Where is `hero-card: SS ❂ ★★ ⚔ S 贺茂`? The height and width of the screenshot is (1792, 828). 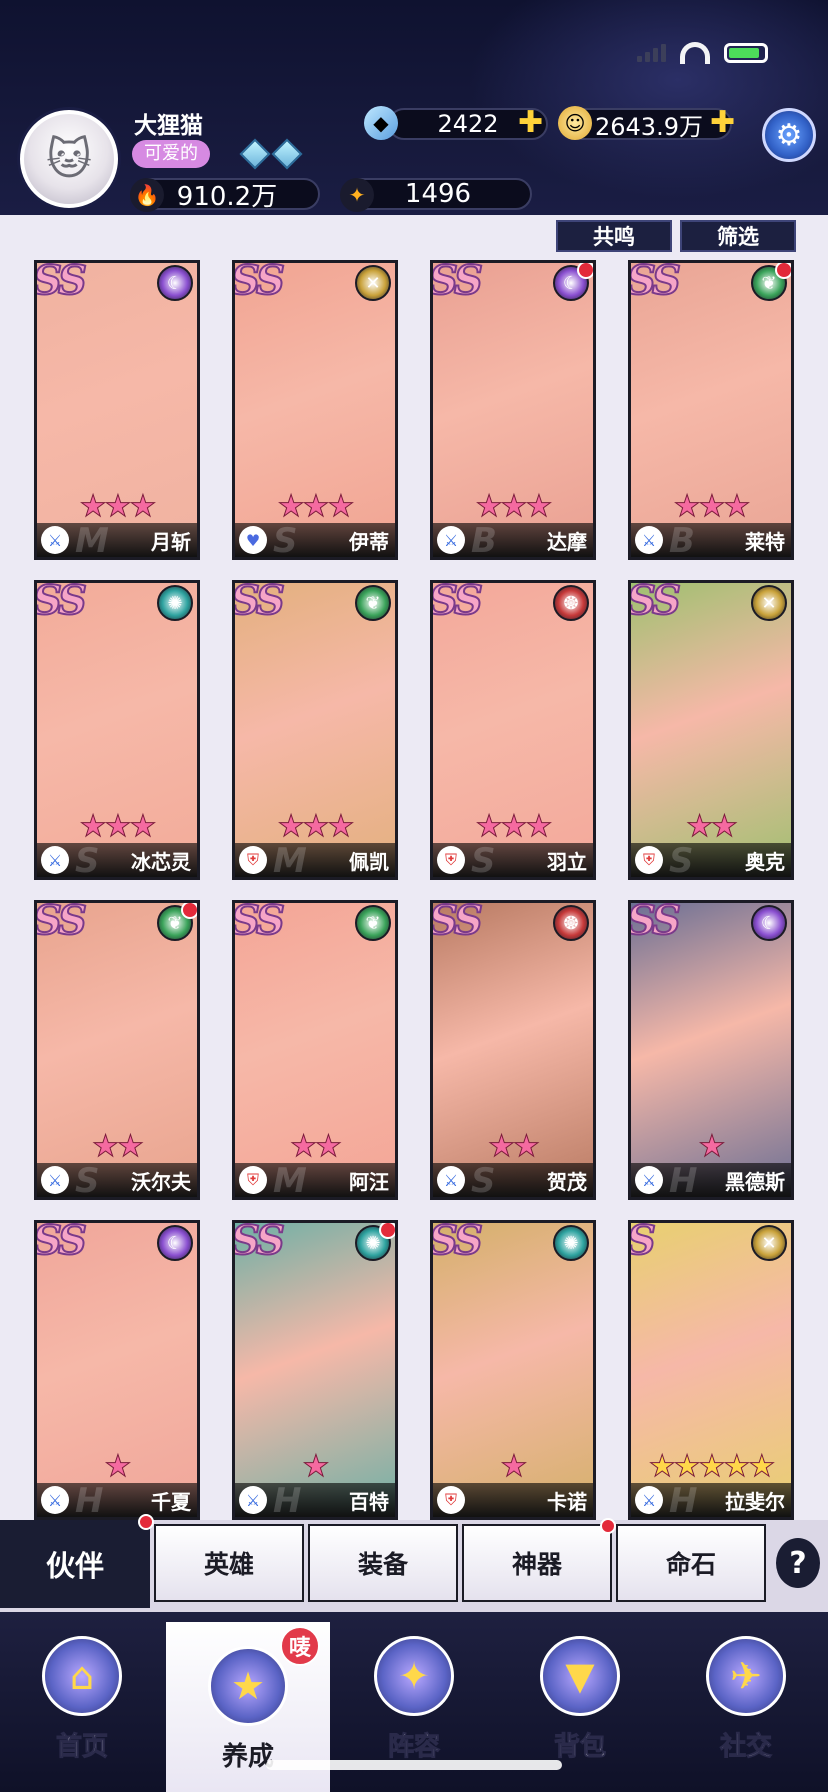
hero-card: SS ❂ ★★ ⚔ S 贺茂 is located at coordinates (513, 1050).